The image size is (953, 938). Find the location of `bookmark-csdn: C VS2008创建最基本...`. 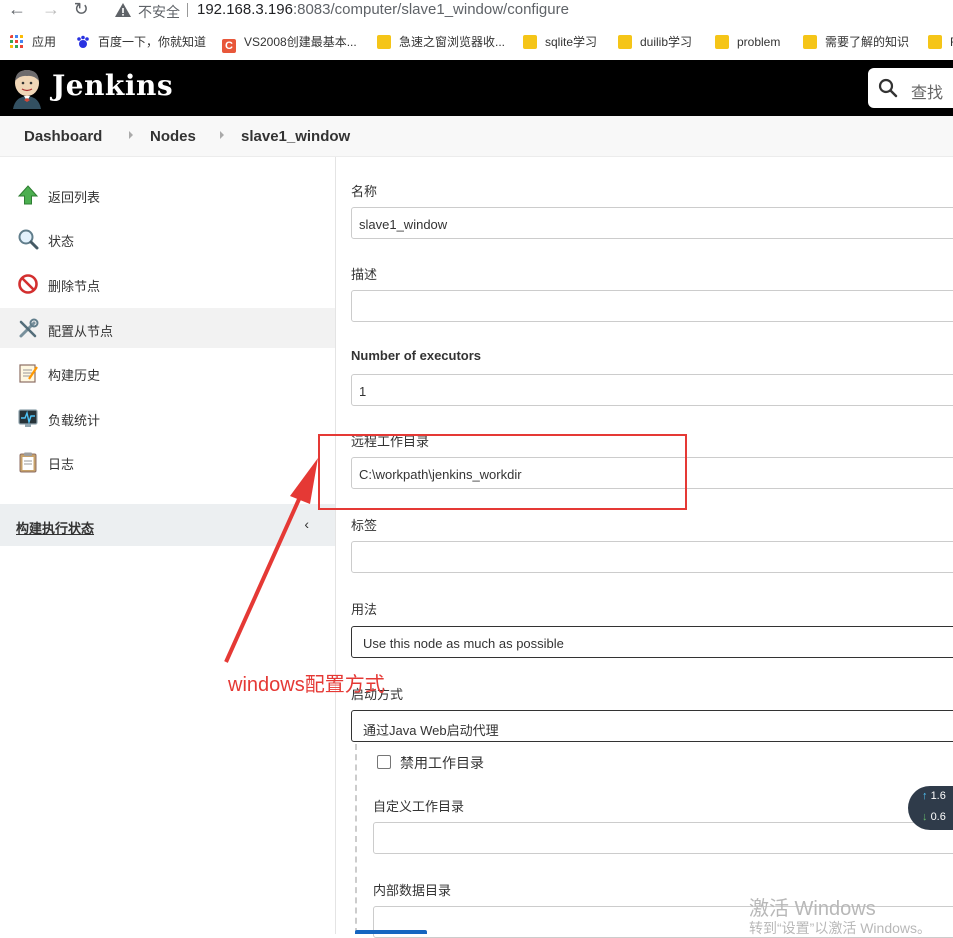

bookmark-csdn: C VS2008创建最基本... is located at coordinates (289, 43).